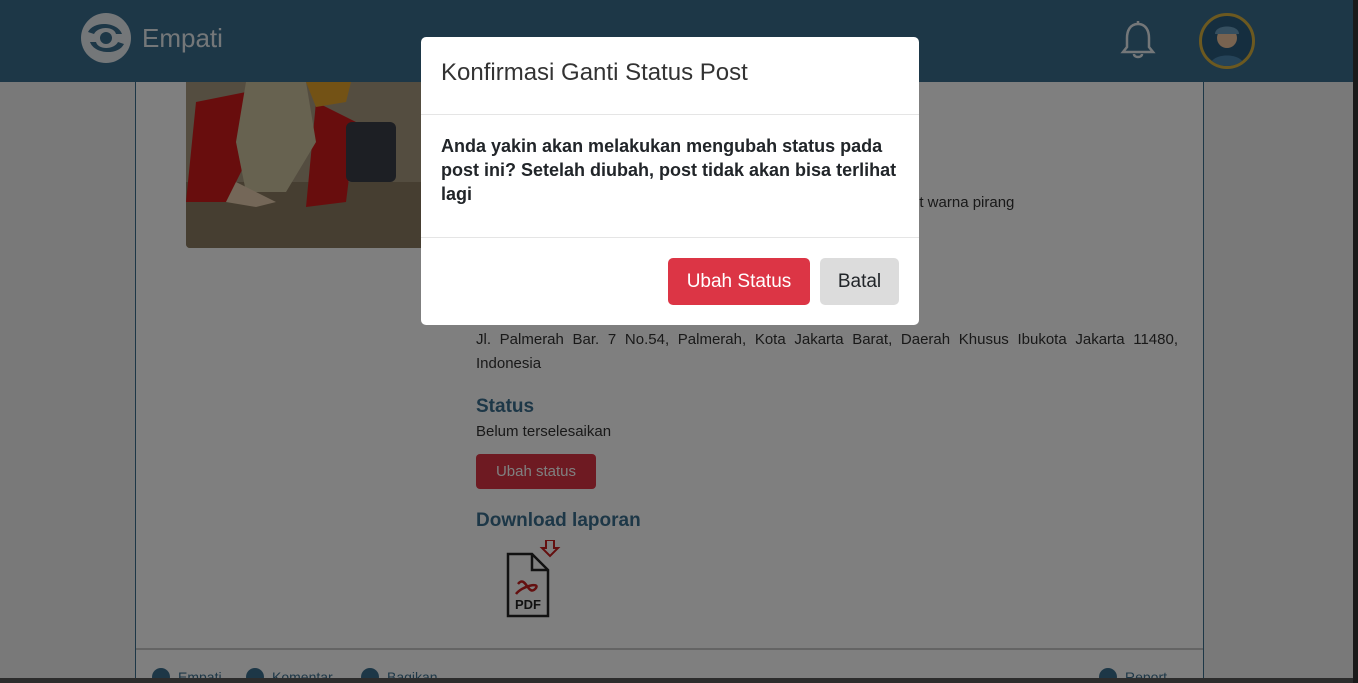 Image resolution: width=1358 pixels, height=683 pixels. Describe the element at coordinates (676, 680) in the screenshot. I see `taskbar-edge` at that location.